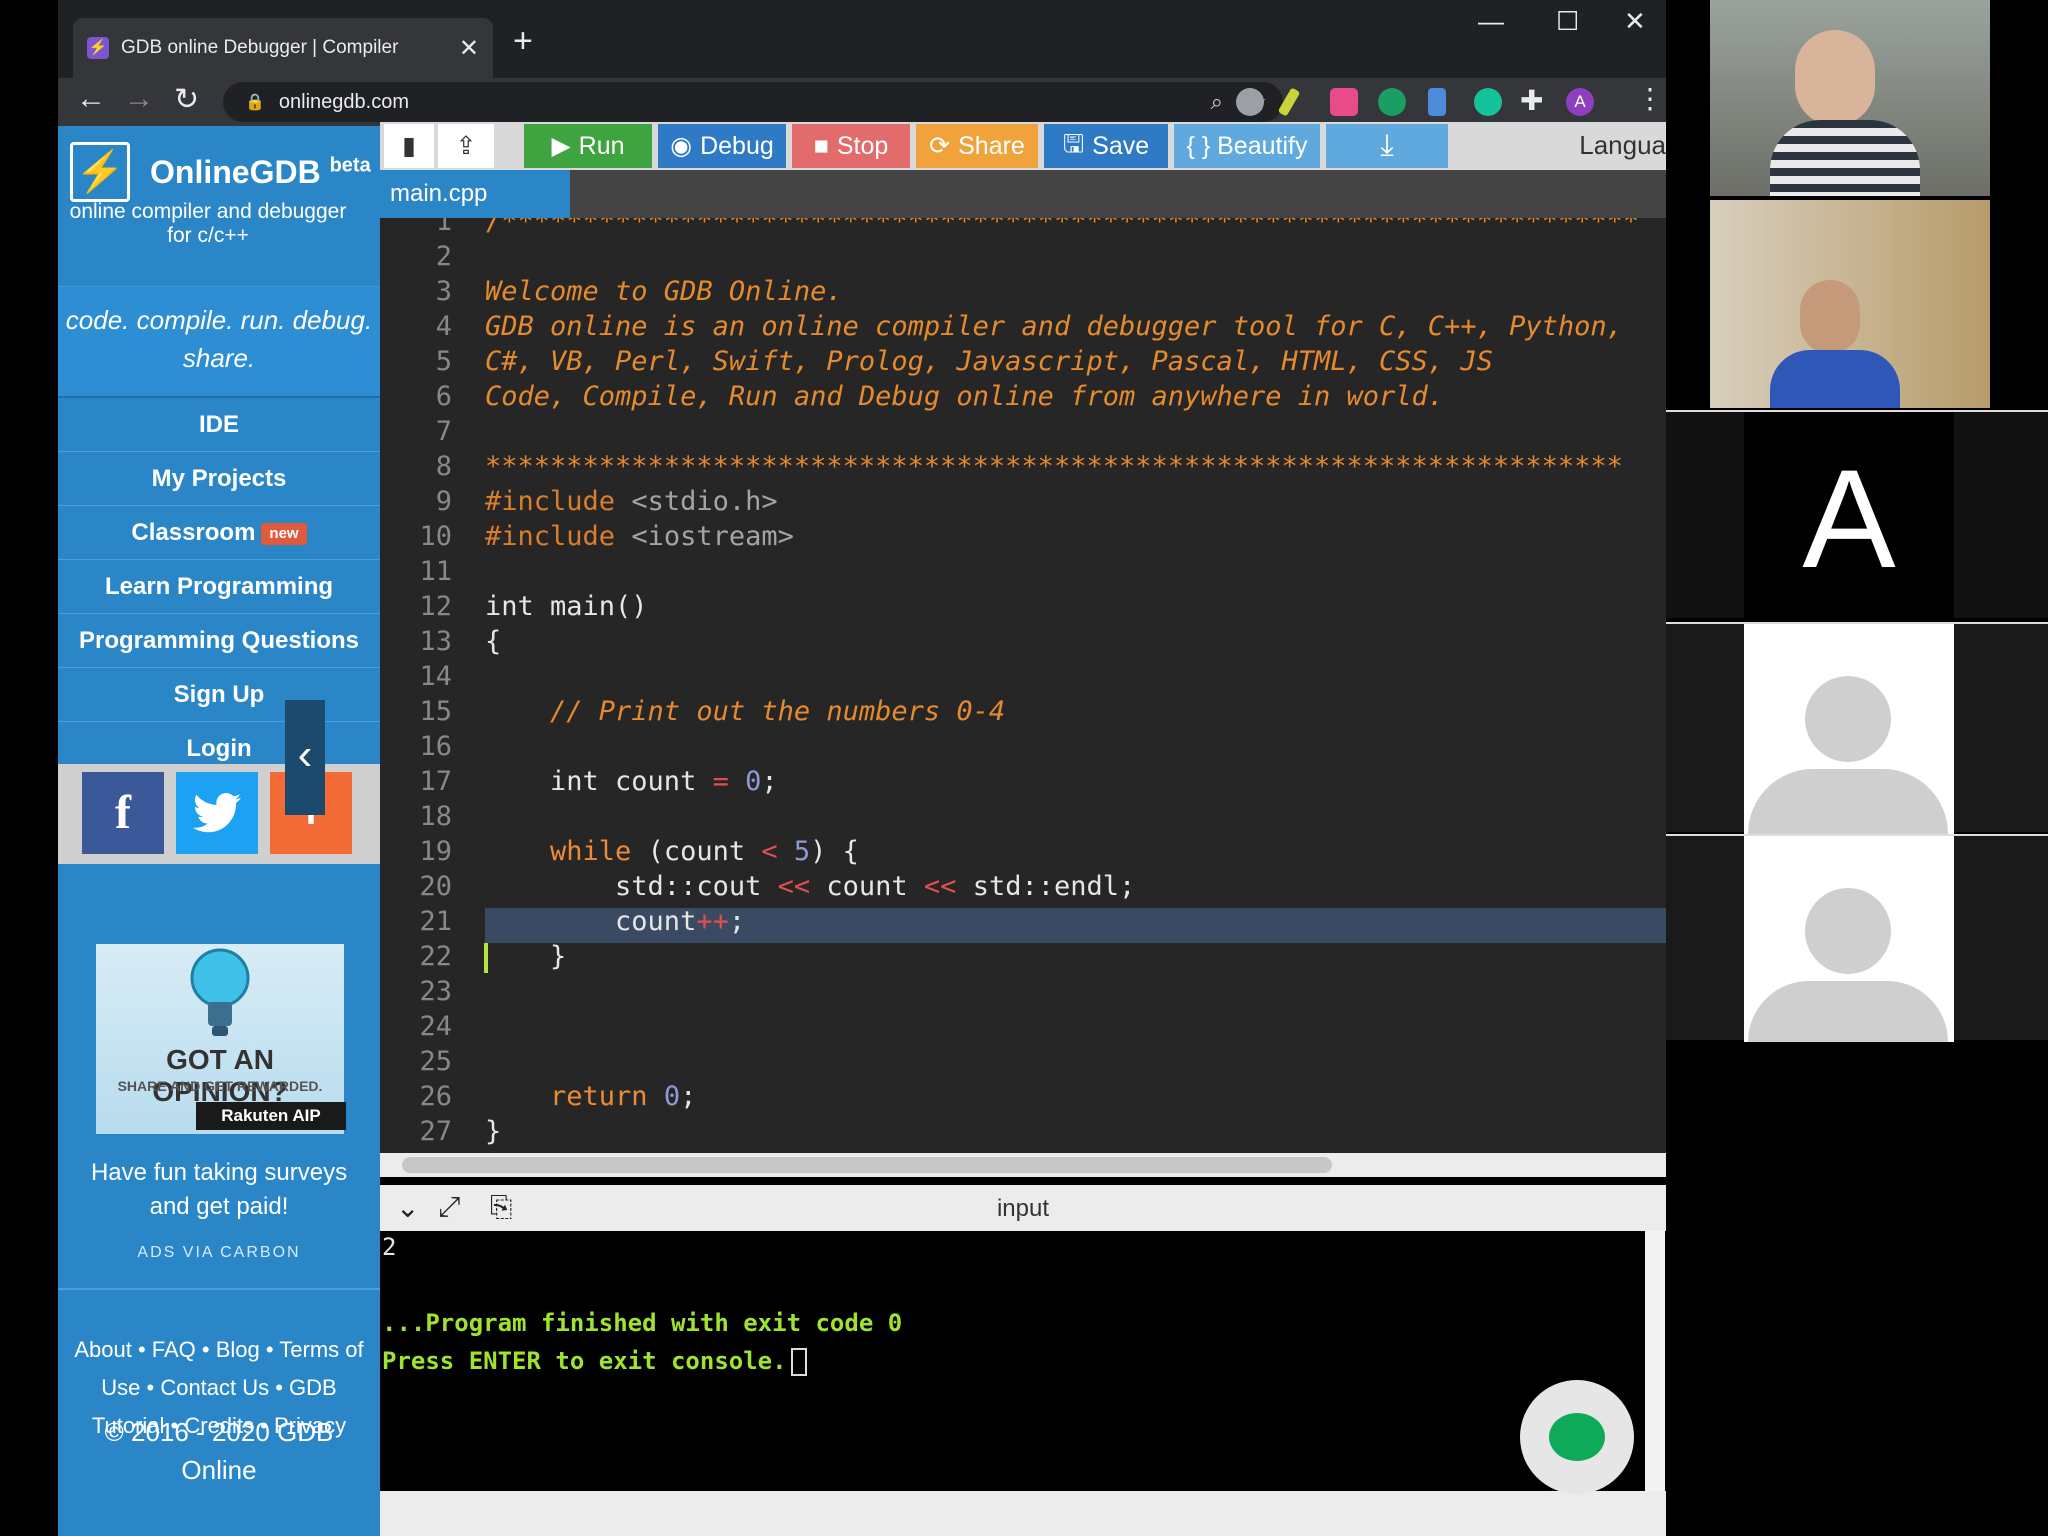 This screenshot has height=1536, width=2048. I want to click on line-number: 11, so click(435, 571).